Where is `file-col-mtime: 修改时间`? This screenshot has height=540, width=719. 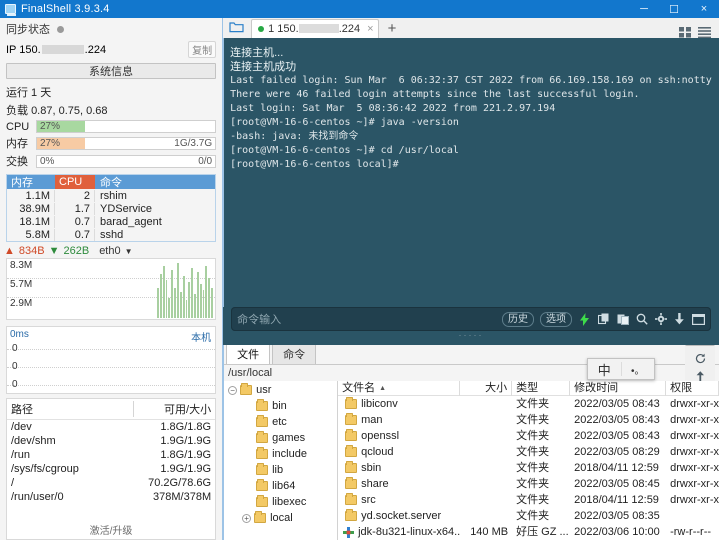 file-col-mtime: 修改时间 is located at coordinates (618, 388).